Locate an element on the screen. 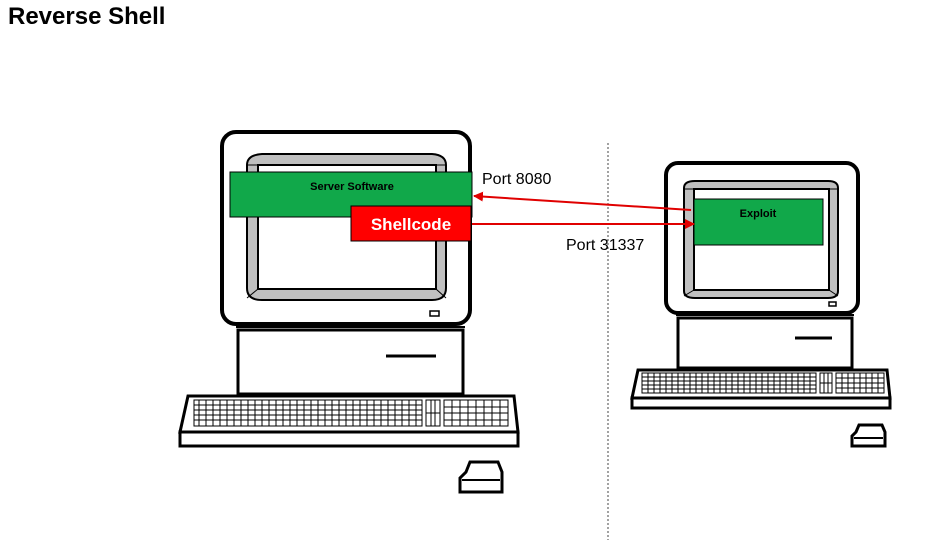 The image size is (940, 546). server-mouse-icon is located at coordinates (481, 477).